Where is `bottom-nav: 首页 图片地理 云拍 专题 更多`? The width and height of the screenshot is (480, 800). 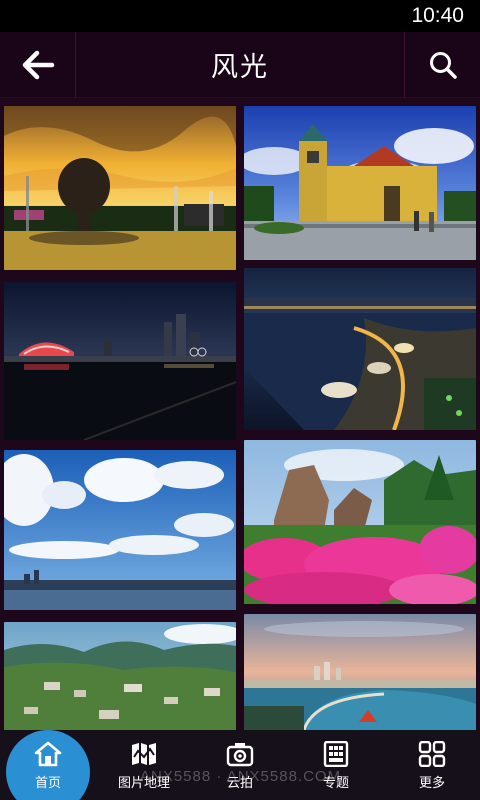
bottom-nav: 首页 图片地理 云拍 专题 更多 is located at coordinates (240, 765).